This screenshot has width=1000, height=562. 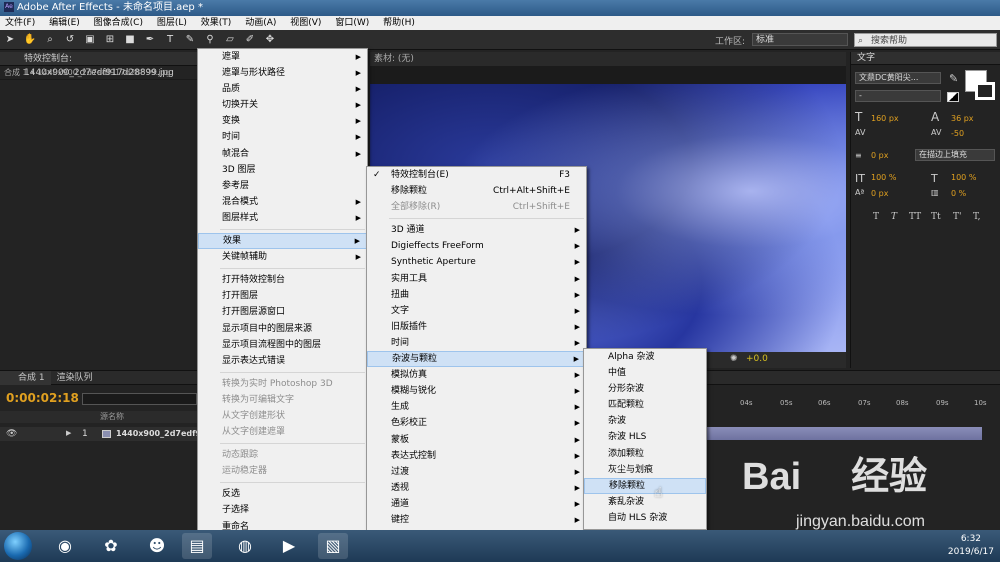 What do you see at coordinates (282, 170) in the screenshot?
I see `layer-menu-item: 3D 图层` at bounding box center [282, 170].